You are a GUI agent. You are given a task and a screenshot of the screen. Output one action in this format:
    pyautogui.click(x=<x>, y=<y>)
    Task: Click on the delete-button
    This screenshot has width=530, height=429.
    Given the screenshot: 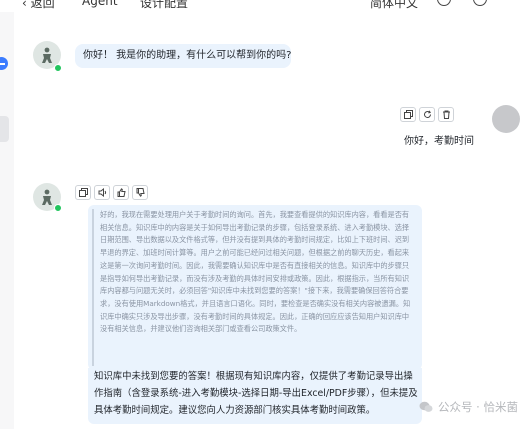 What is the action you would take?
    pyautogui.click(x=446, y=114)
    